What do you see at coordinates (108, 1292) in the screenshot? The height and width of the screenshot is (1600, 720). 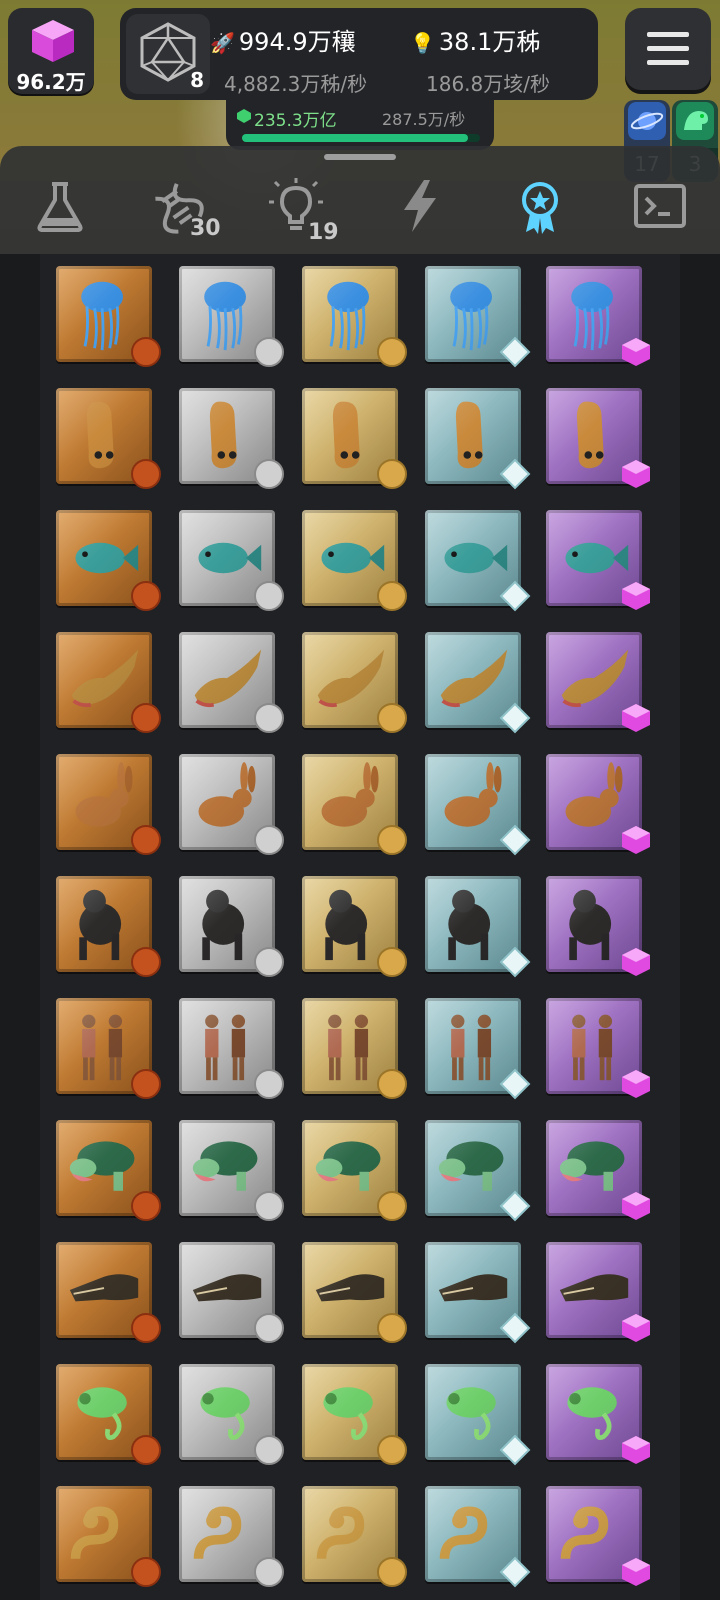 I see `creature-cell-crocodile-bronze` at bounding box center [108, 1292].